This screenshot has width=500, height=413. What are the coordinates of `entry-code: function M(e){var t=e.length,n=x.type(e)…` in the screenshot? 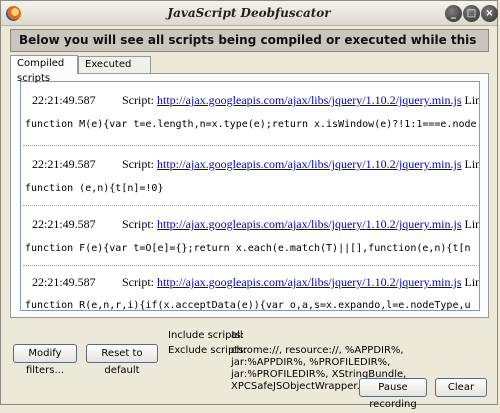 It's located at (251, 124).